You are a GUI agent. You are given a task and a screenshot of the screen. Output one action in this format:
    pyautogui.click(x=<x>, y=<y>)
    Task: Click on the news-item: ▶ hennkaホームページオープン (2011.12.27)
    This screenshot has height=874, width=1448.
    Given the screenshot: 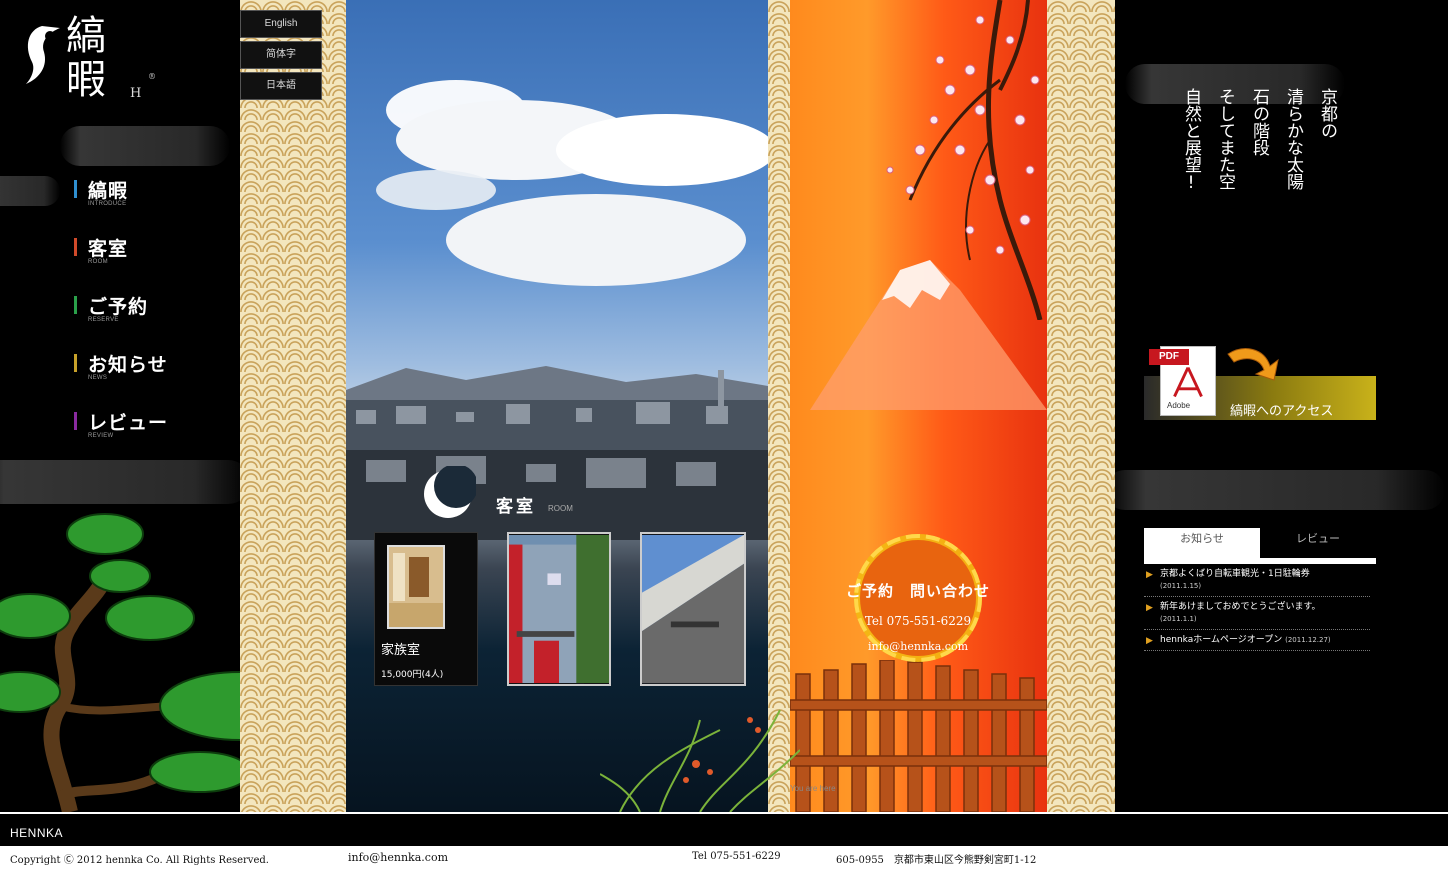 What is the action you would take?
    pyautogui.click(x=1257, y=640)
    